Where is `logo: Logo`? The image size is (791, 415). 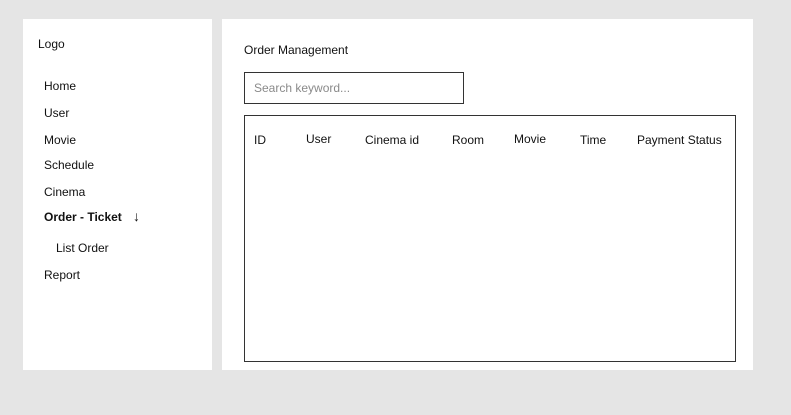
logo: Logo is located at coordinates (51, 44).